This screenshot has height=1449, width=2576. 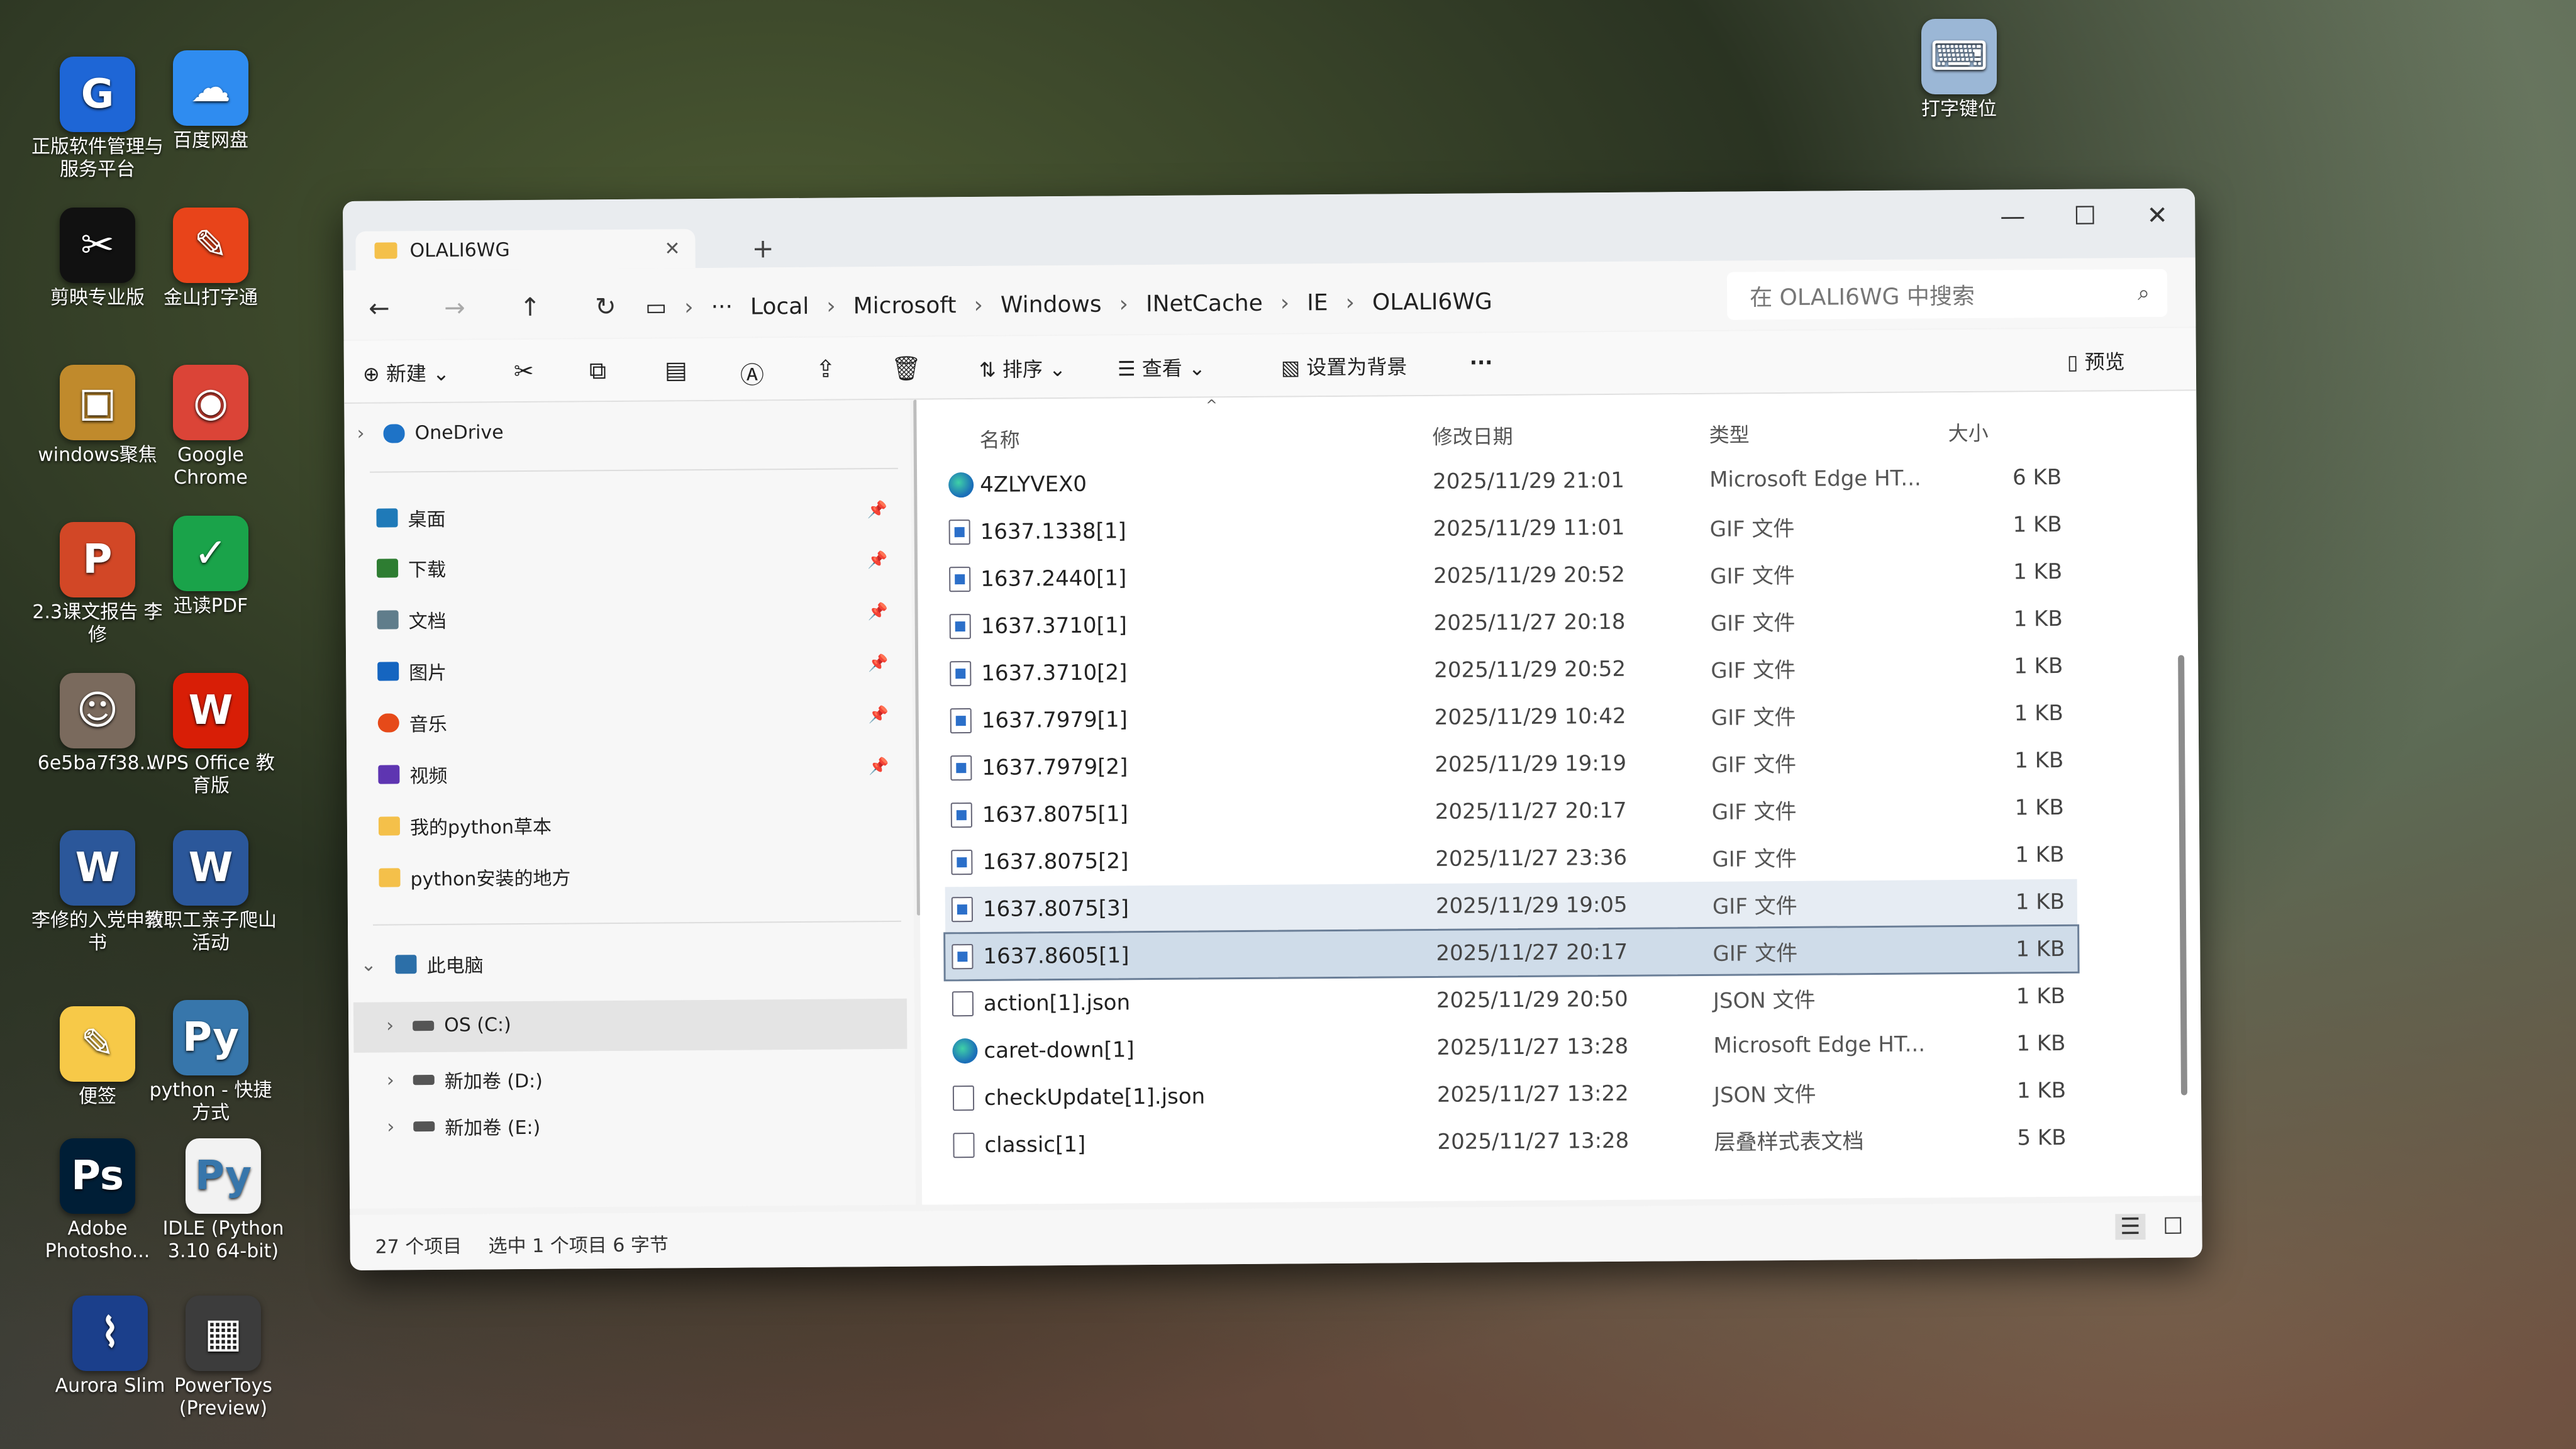 I want to click on close-window-button: ✕, so click(x=2157, y=215).